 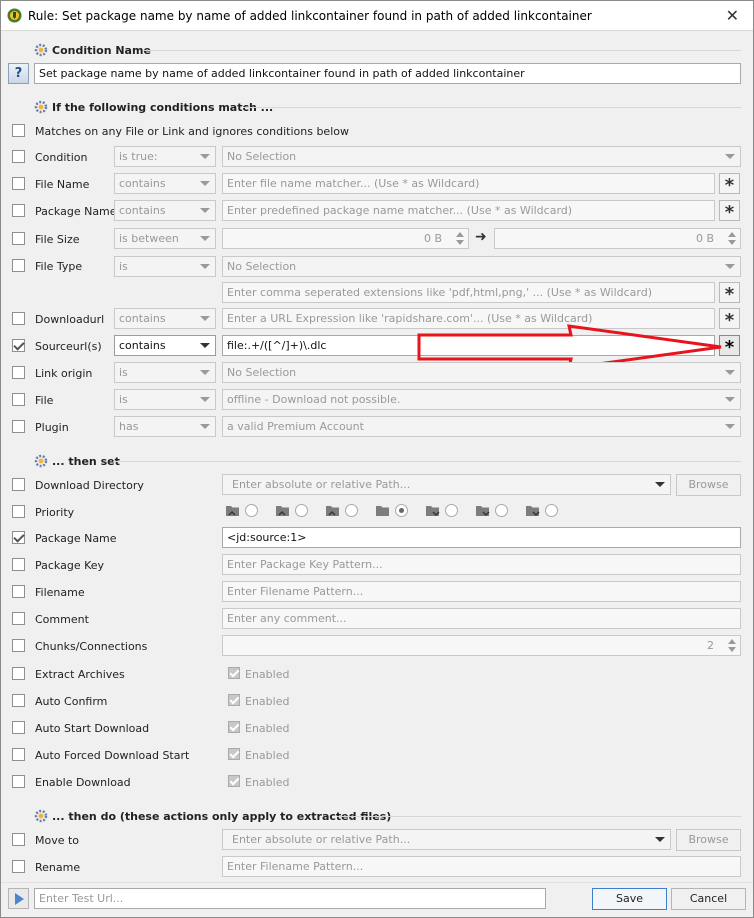 I want to click on priority-checkbox, so click(x=18, y=511).